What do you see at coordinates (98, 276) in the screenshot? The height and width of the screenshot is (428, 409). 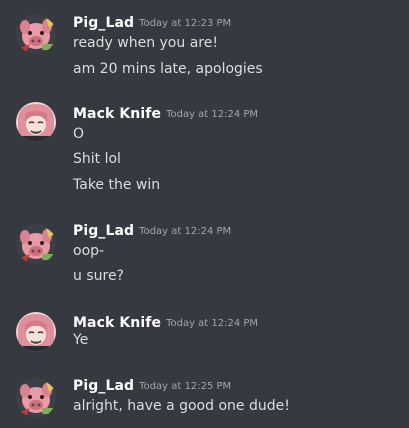 I see `message-text: u sure?` at bounding box center [98, 276].